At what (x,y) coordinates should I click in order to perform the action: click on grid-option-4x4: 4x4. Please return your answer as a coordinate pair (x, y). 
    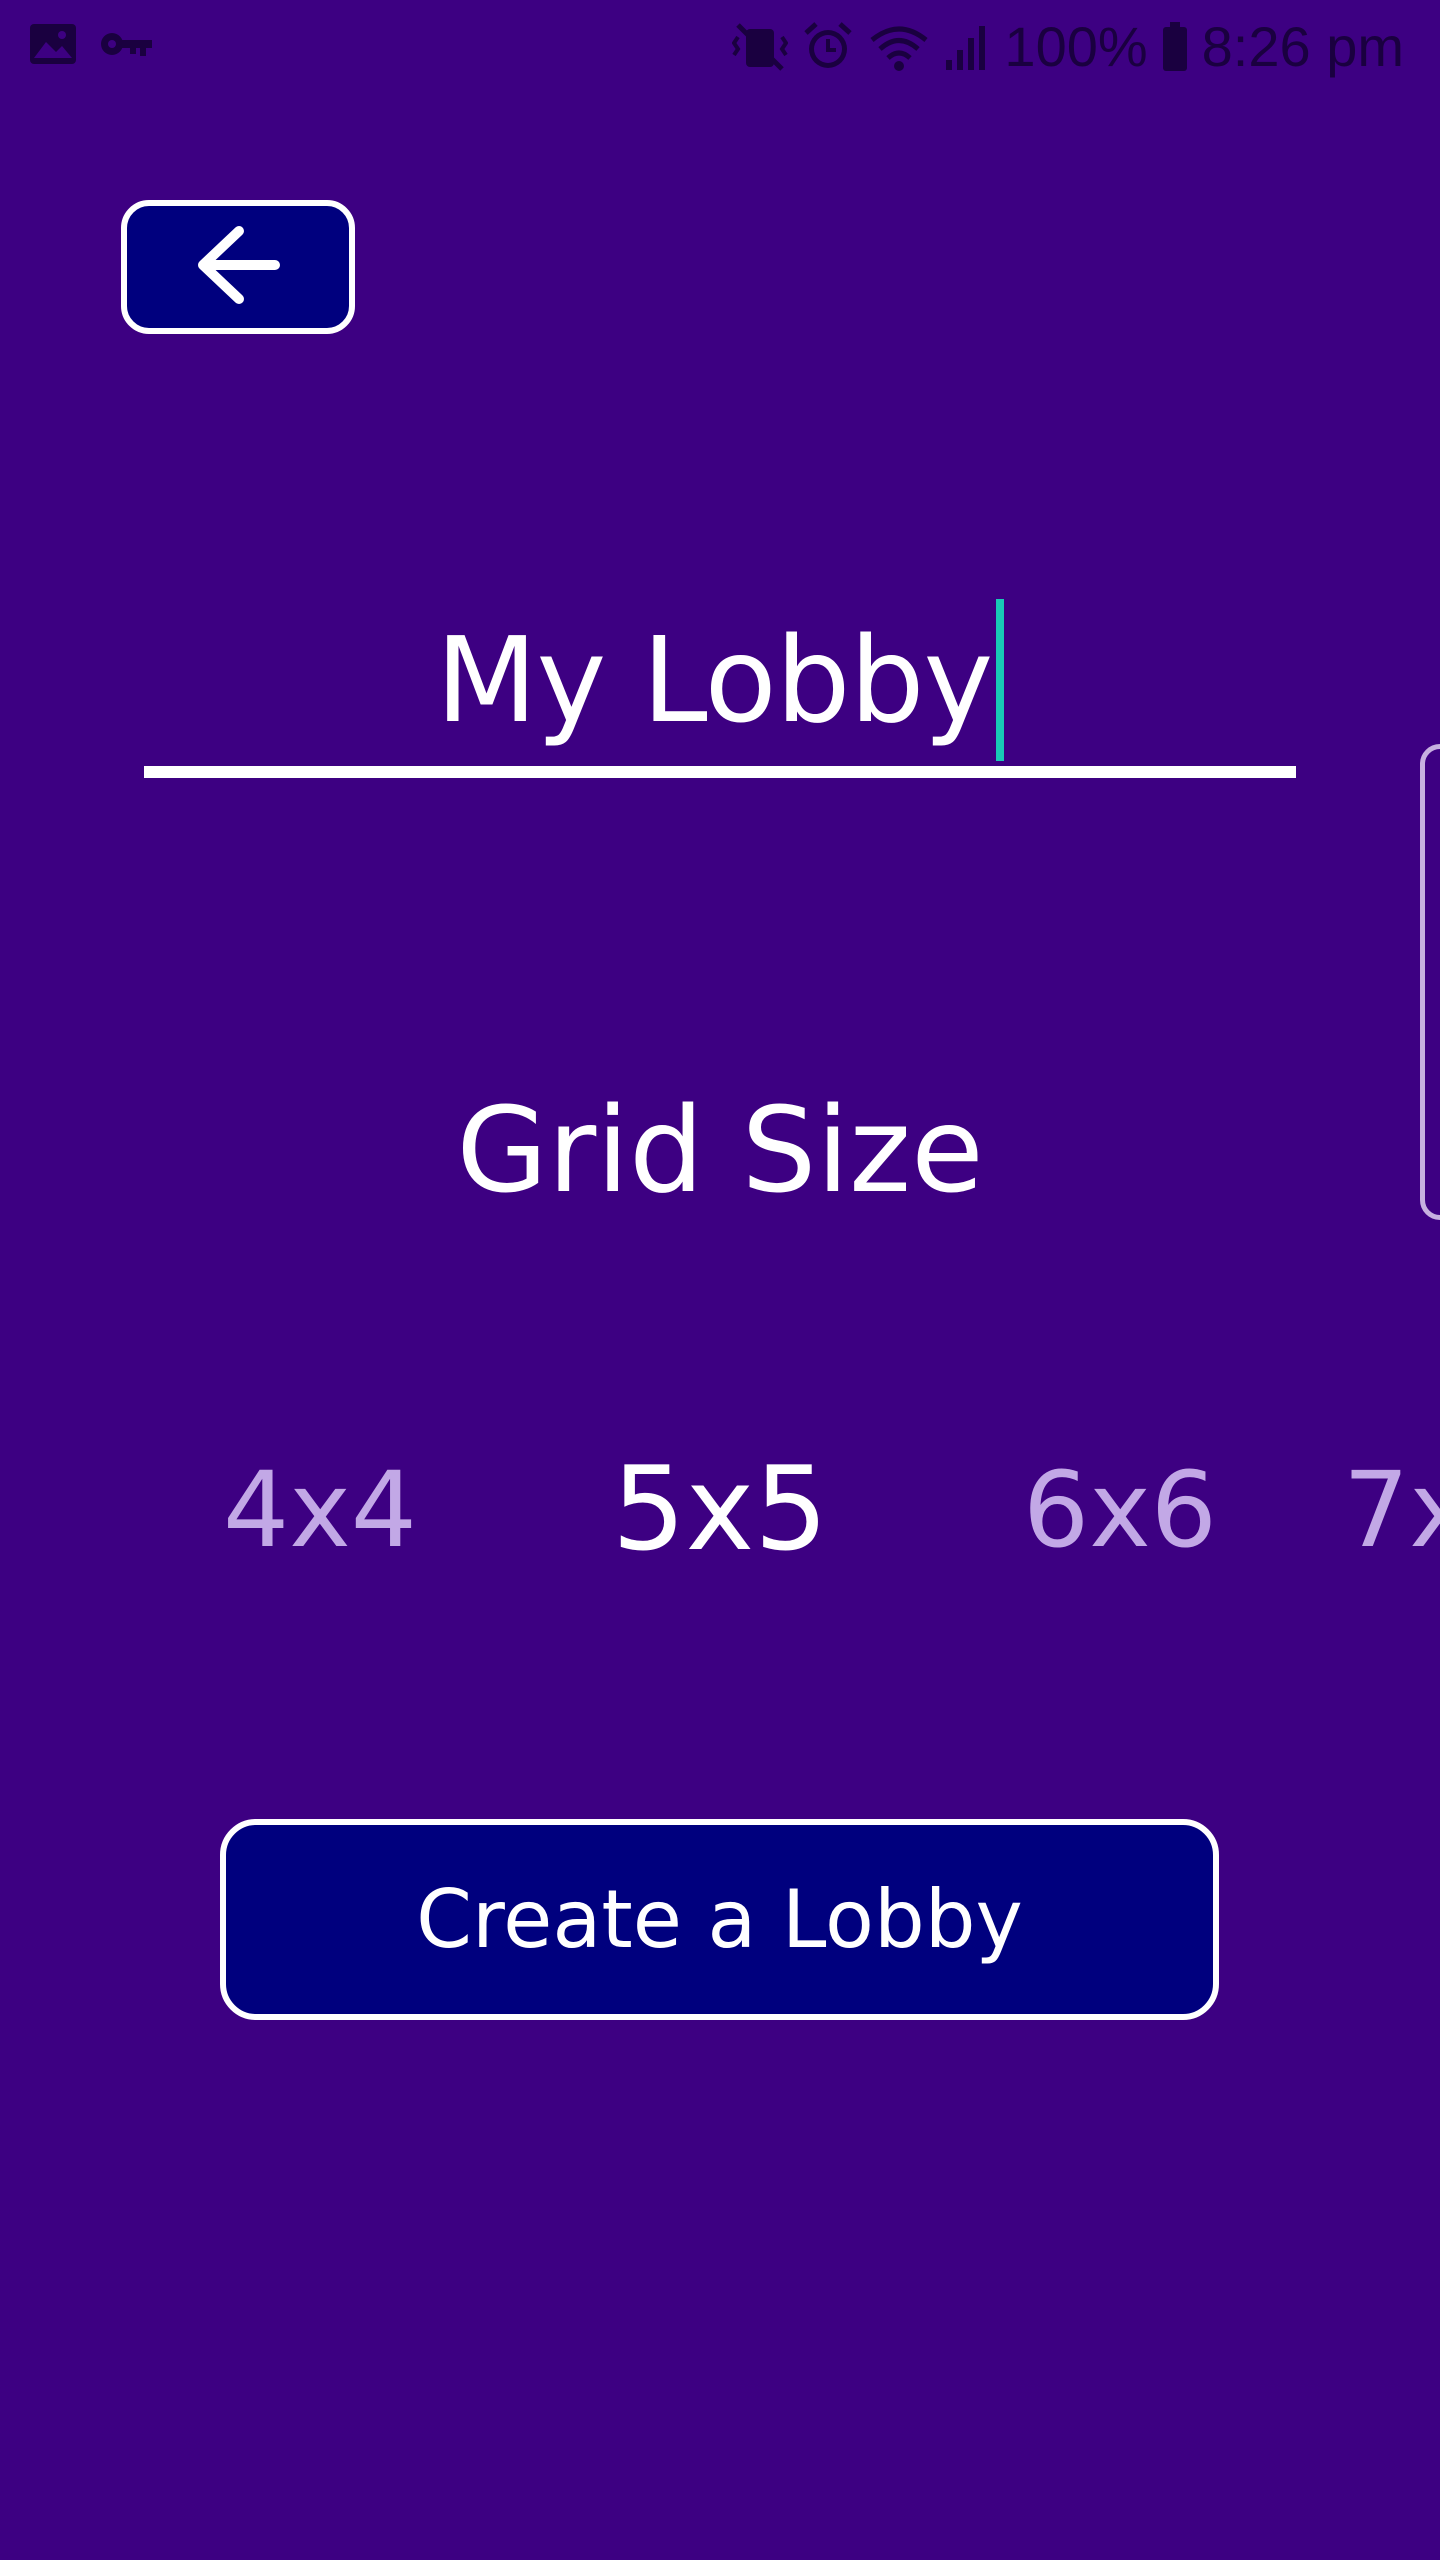
    Looking at the image, I should click on (320, 1510).